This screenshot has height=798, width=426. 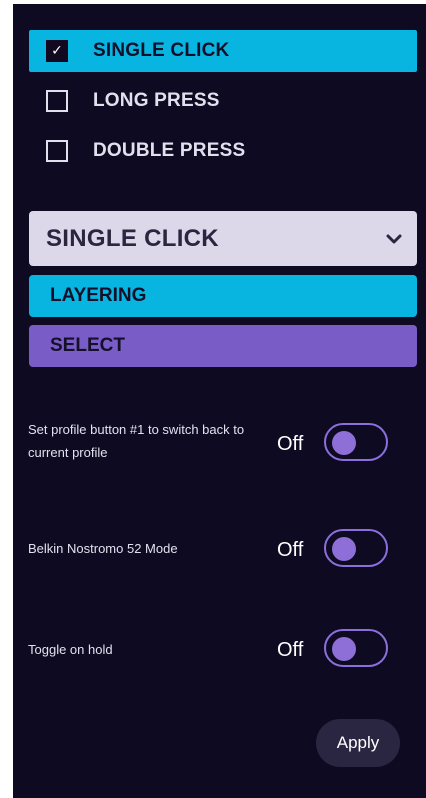 I want to click on switch-back-toggle, so click(x=356, y=442).